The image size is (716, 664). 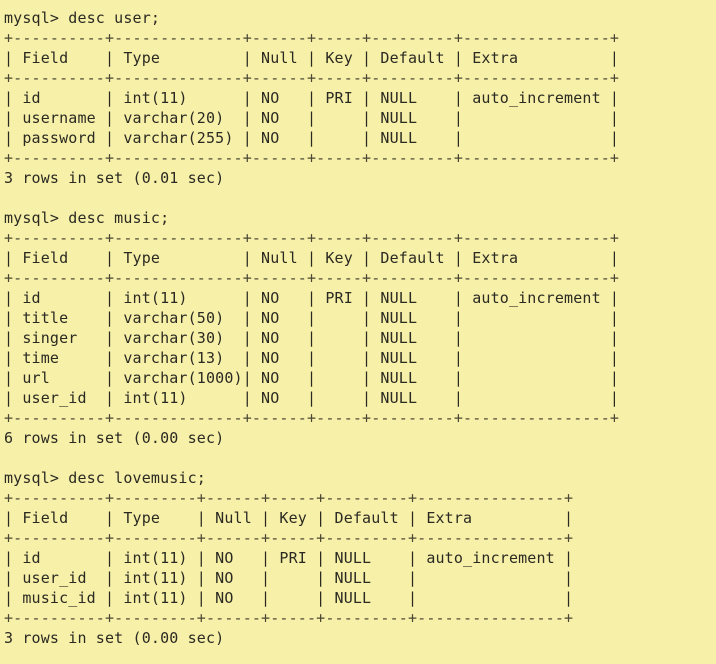 I want to click on command-prompt-line: mysql> desc lovemusic;, so click(x=105, y=478).